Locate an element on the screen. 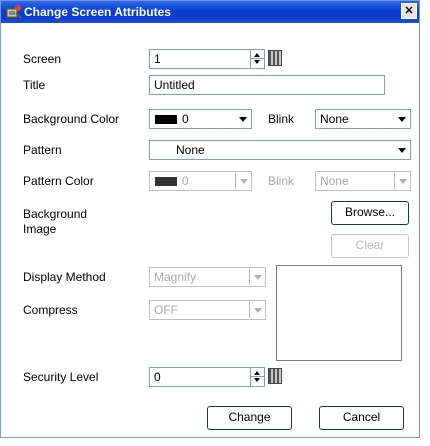 The height and width of the screenshot is (446, 430). security-keypad-icon is located at coordinates (275, 376).